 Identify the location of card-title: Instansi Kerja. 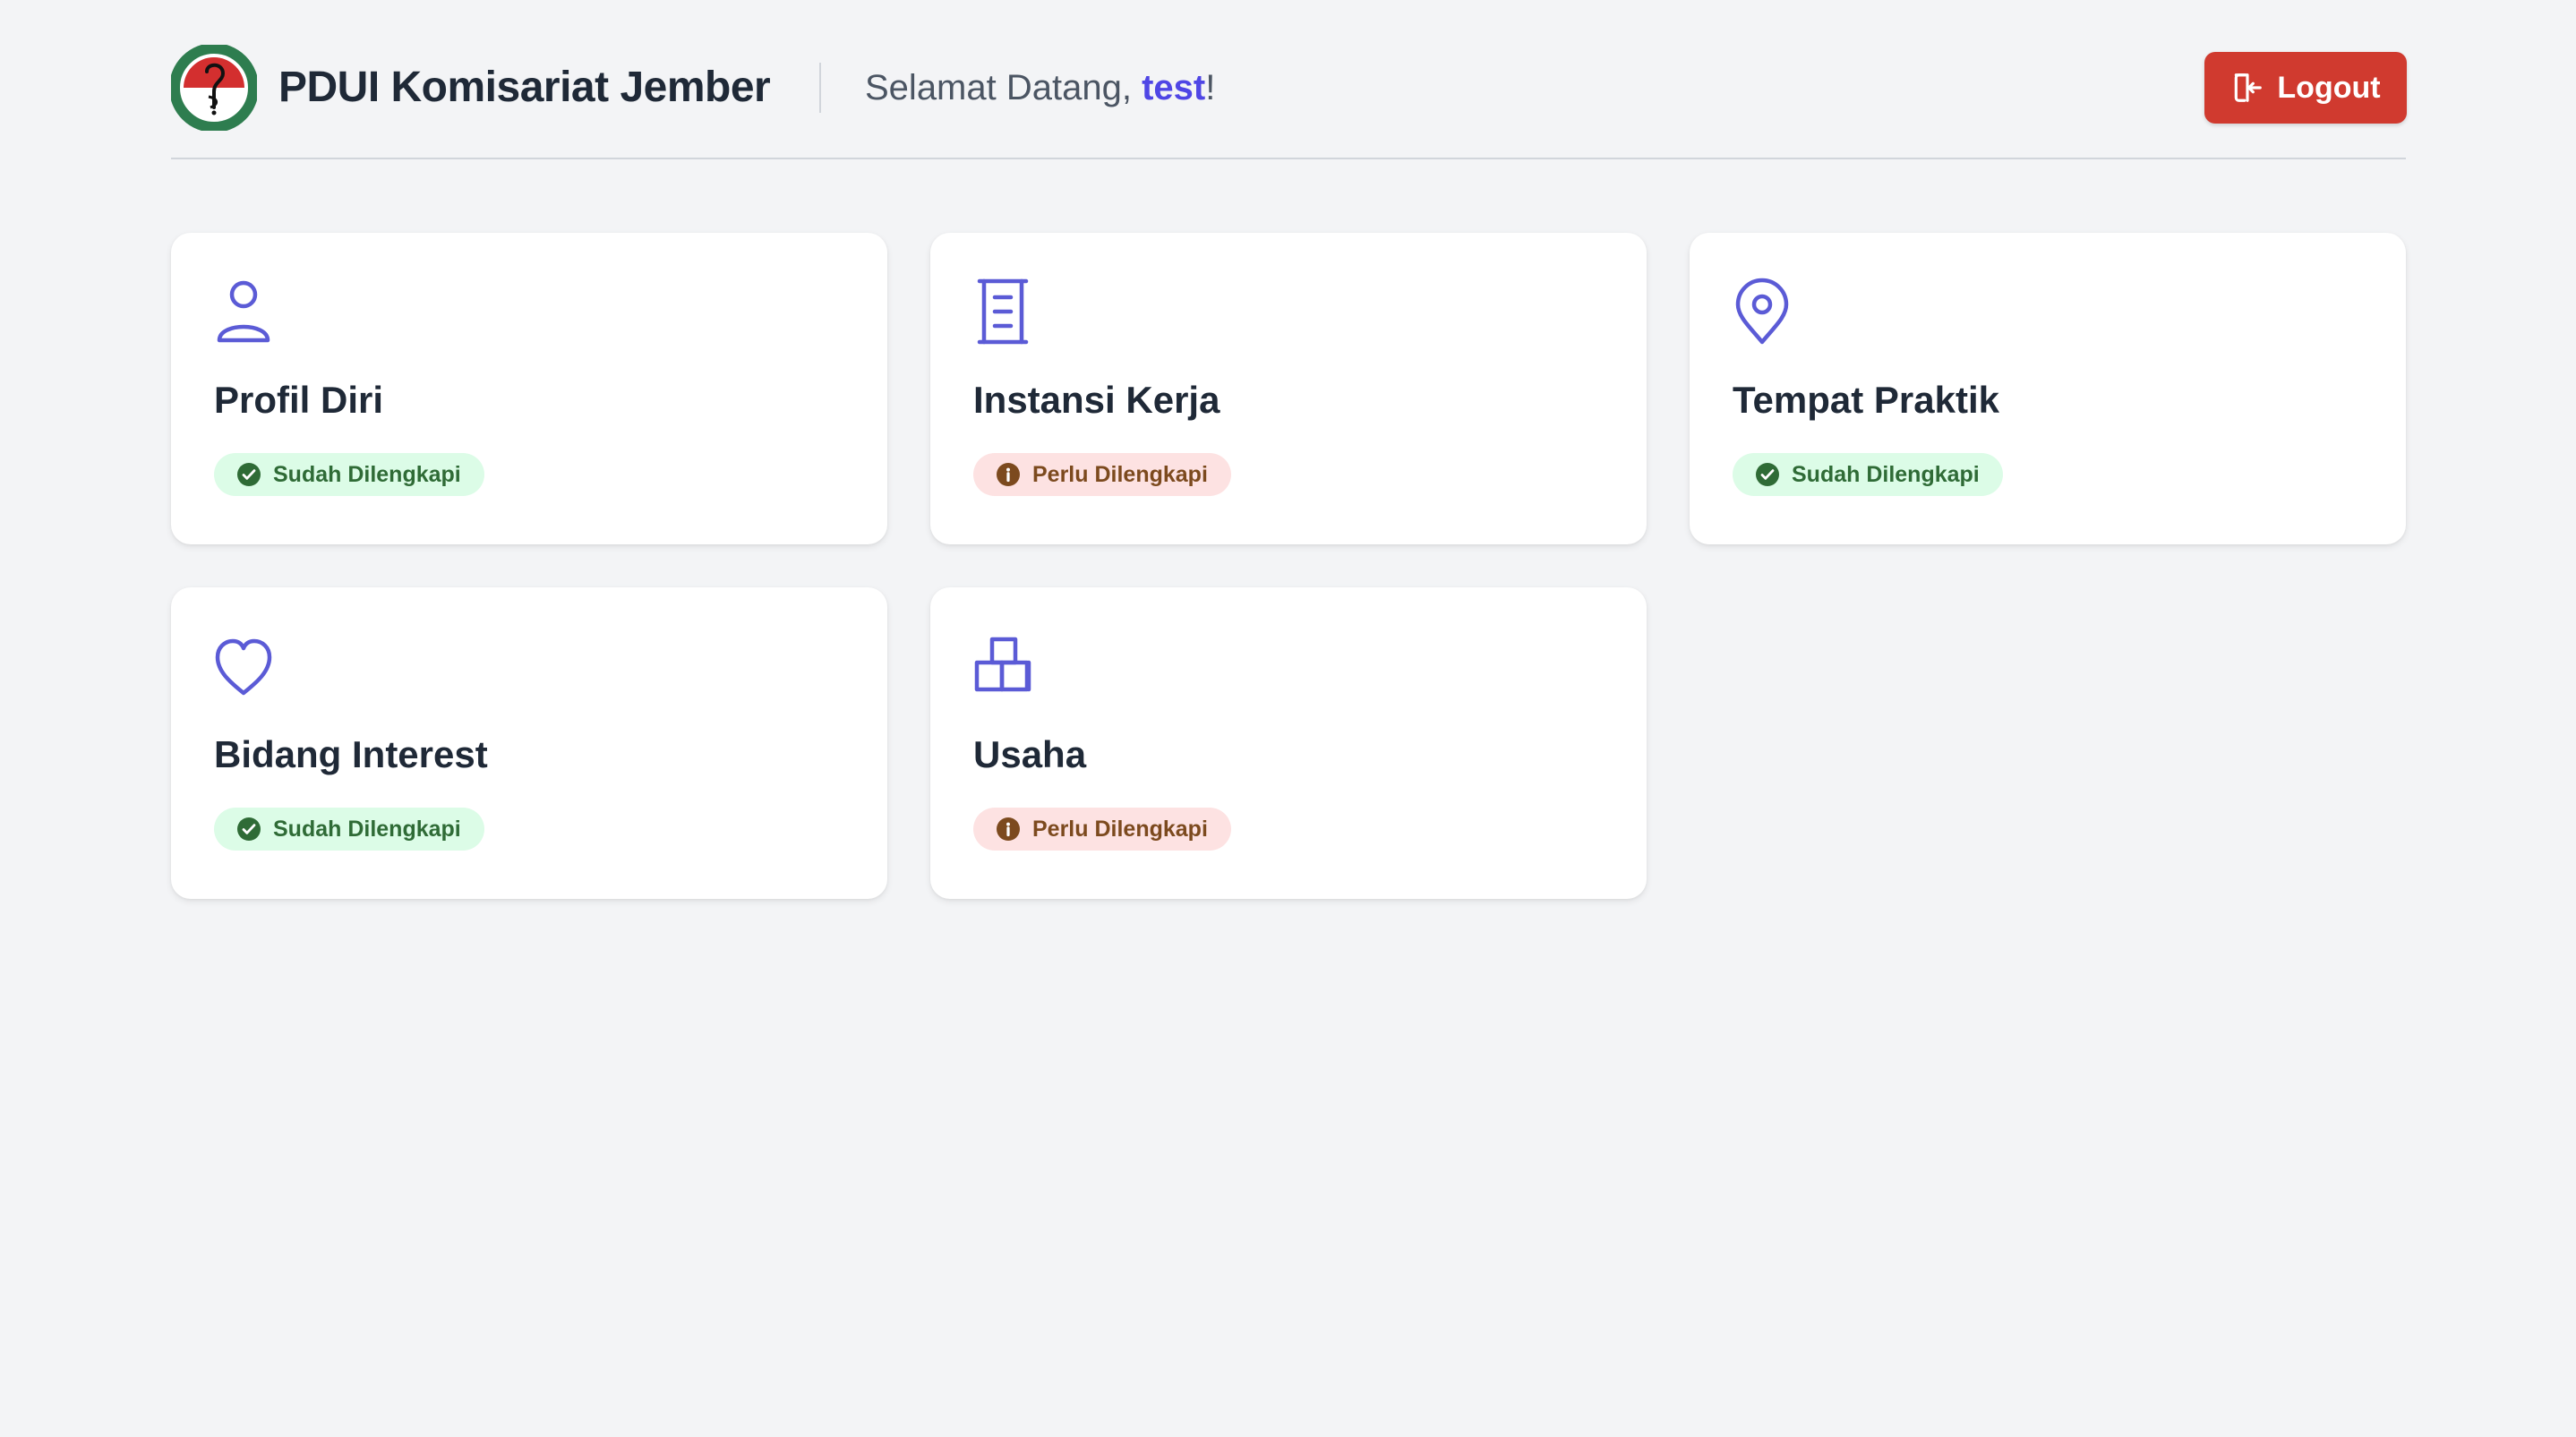
(1096, 400).